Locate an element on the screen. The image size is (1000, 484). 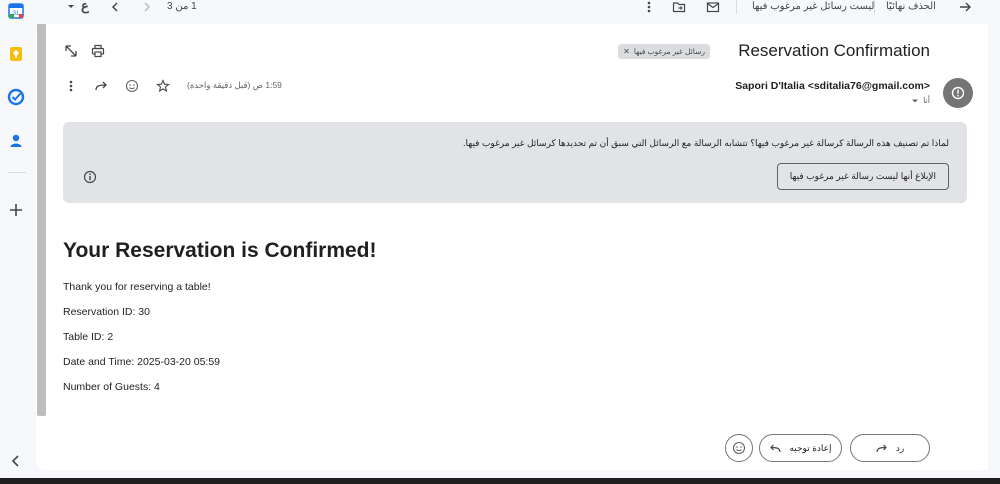
tasks-icon is located at coordinates (16, 97).